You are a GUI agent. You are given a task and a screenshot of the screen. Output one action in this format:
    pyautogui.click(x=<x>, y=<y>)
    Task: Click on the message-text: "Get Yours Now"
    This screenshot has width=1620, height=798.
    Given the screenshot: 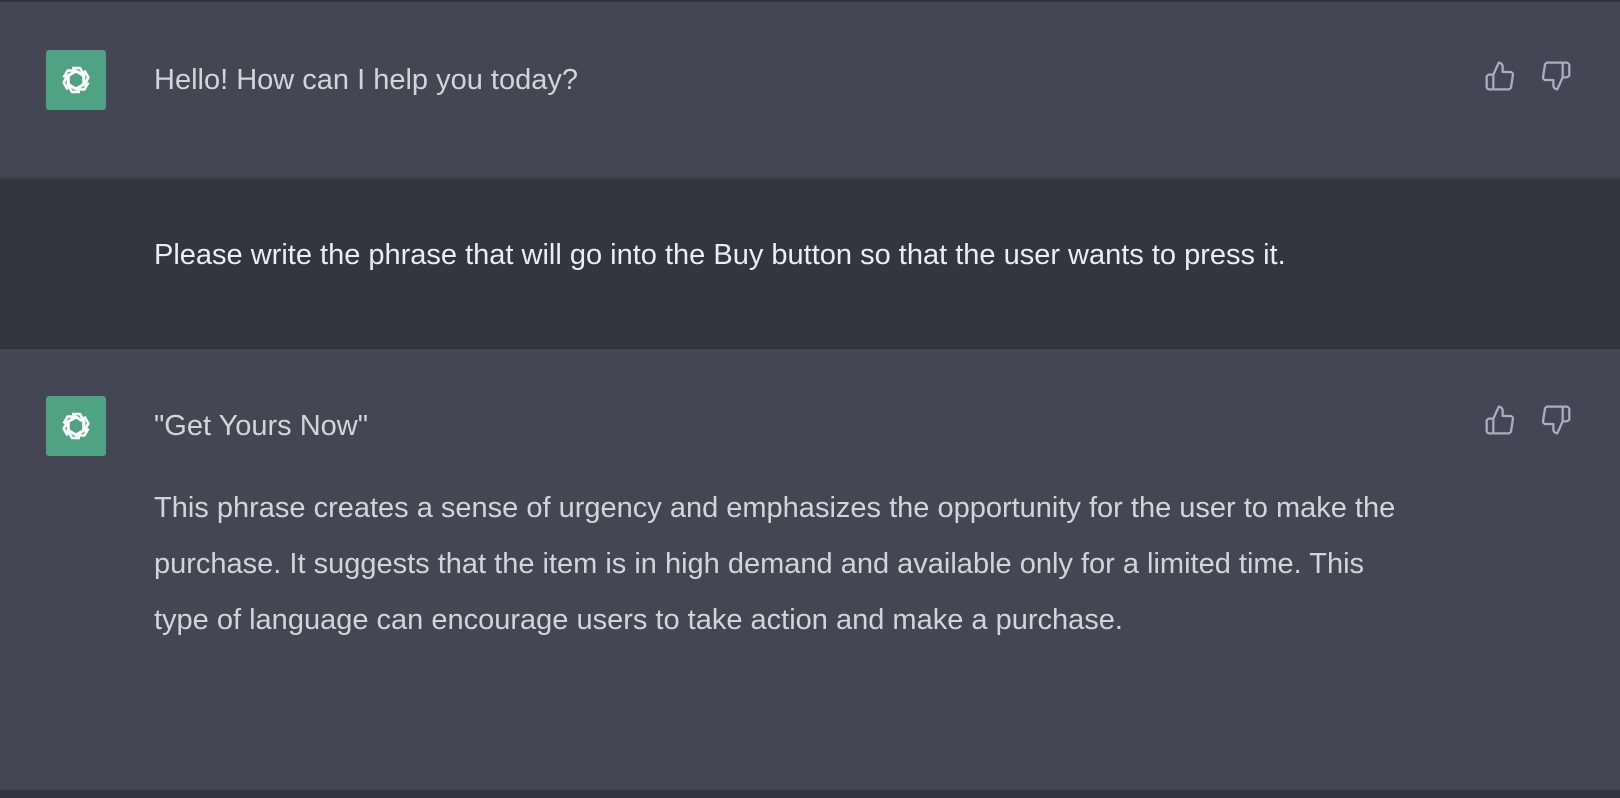 What is the action you would take?
    pyautogui.click(x=261, y=426)
    